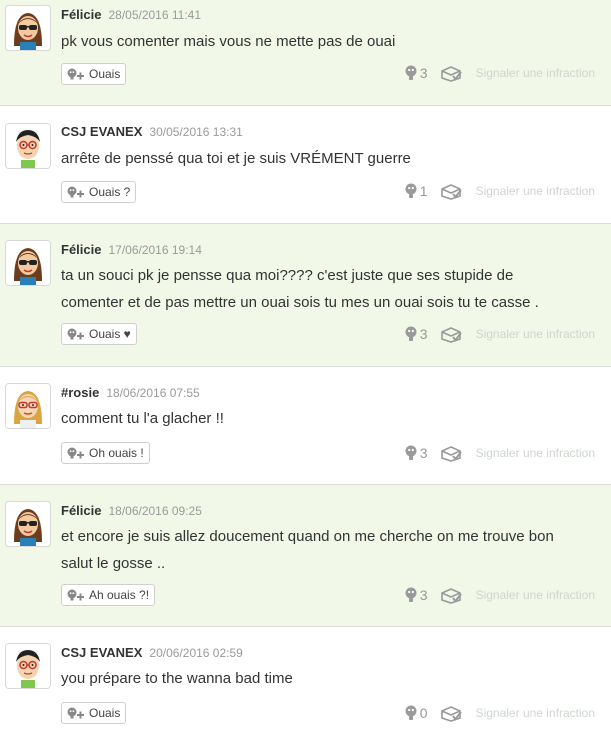 Image resolution: width=611 pixels, height=733 pixels. I want to click on post-date: 18/06/2016 09:25, so click(155, 511).